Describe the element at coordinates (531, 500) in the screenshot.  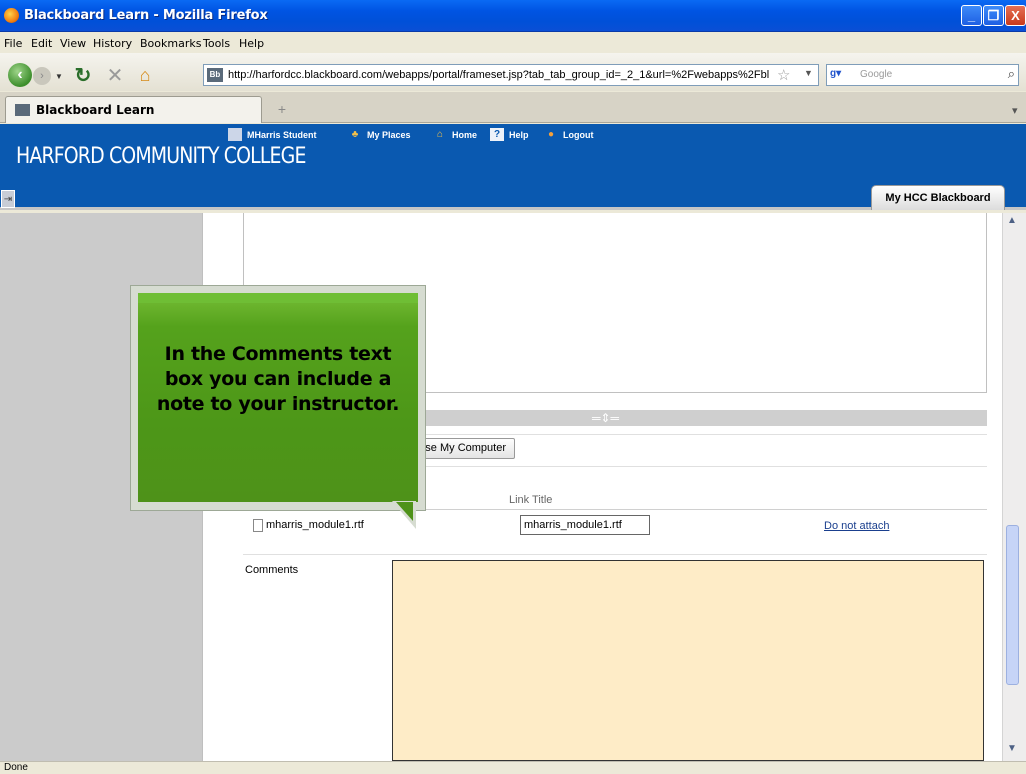
I see `link-title-column-header: Link Title` at that location.